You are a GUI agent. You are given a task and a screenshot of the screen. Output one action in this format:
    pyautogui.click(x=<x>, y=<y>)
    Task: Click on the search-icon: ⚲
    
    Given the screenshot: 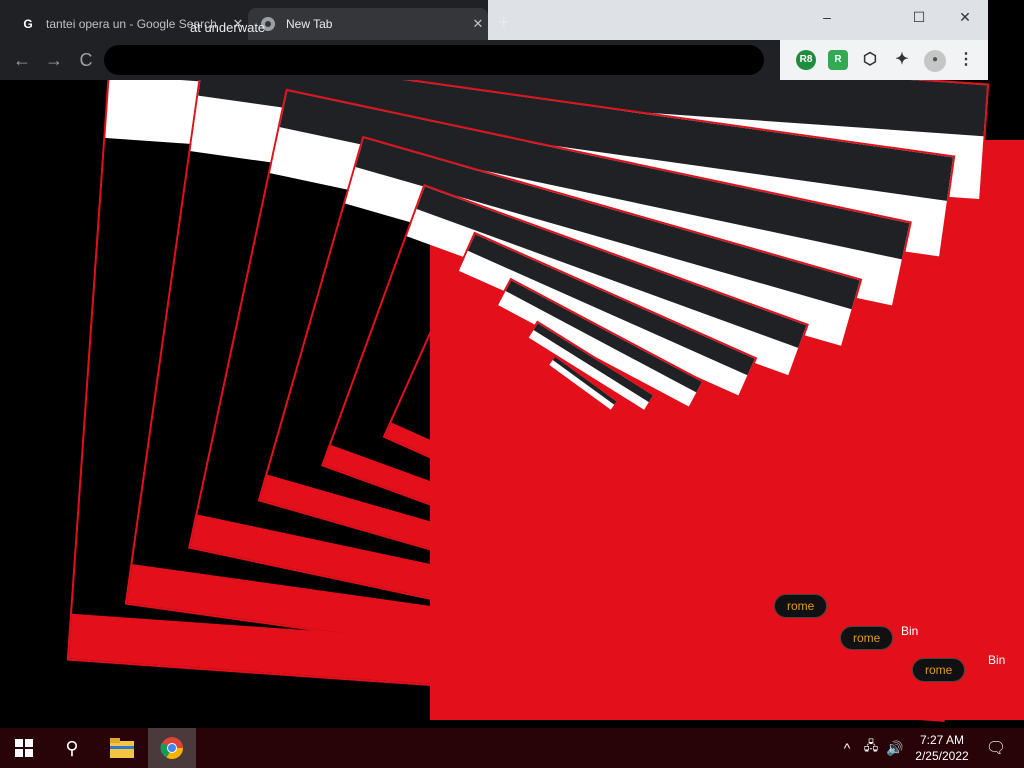 What is the action you would take?
    pyautogui.click(x=72, y=747)
    